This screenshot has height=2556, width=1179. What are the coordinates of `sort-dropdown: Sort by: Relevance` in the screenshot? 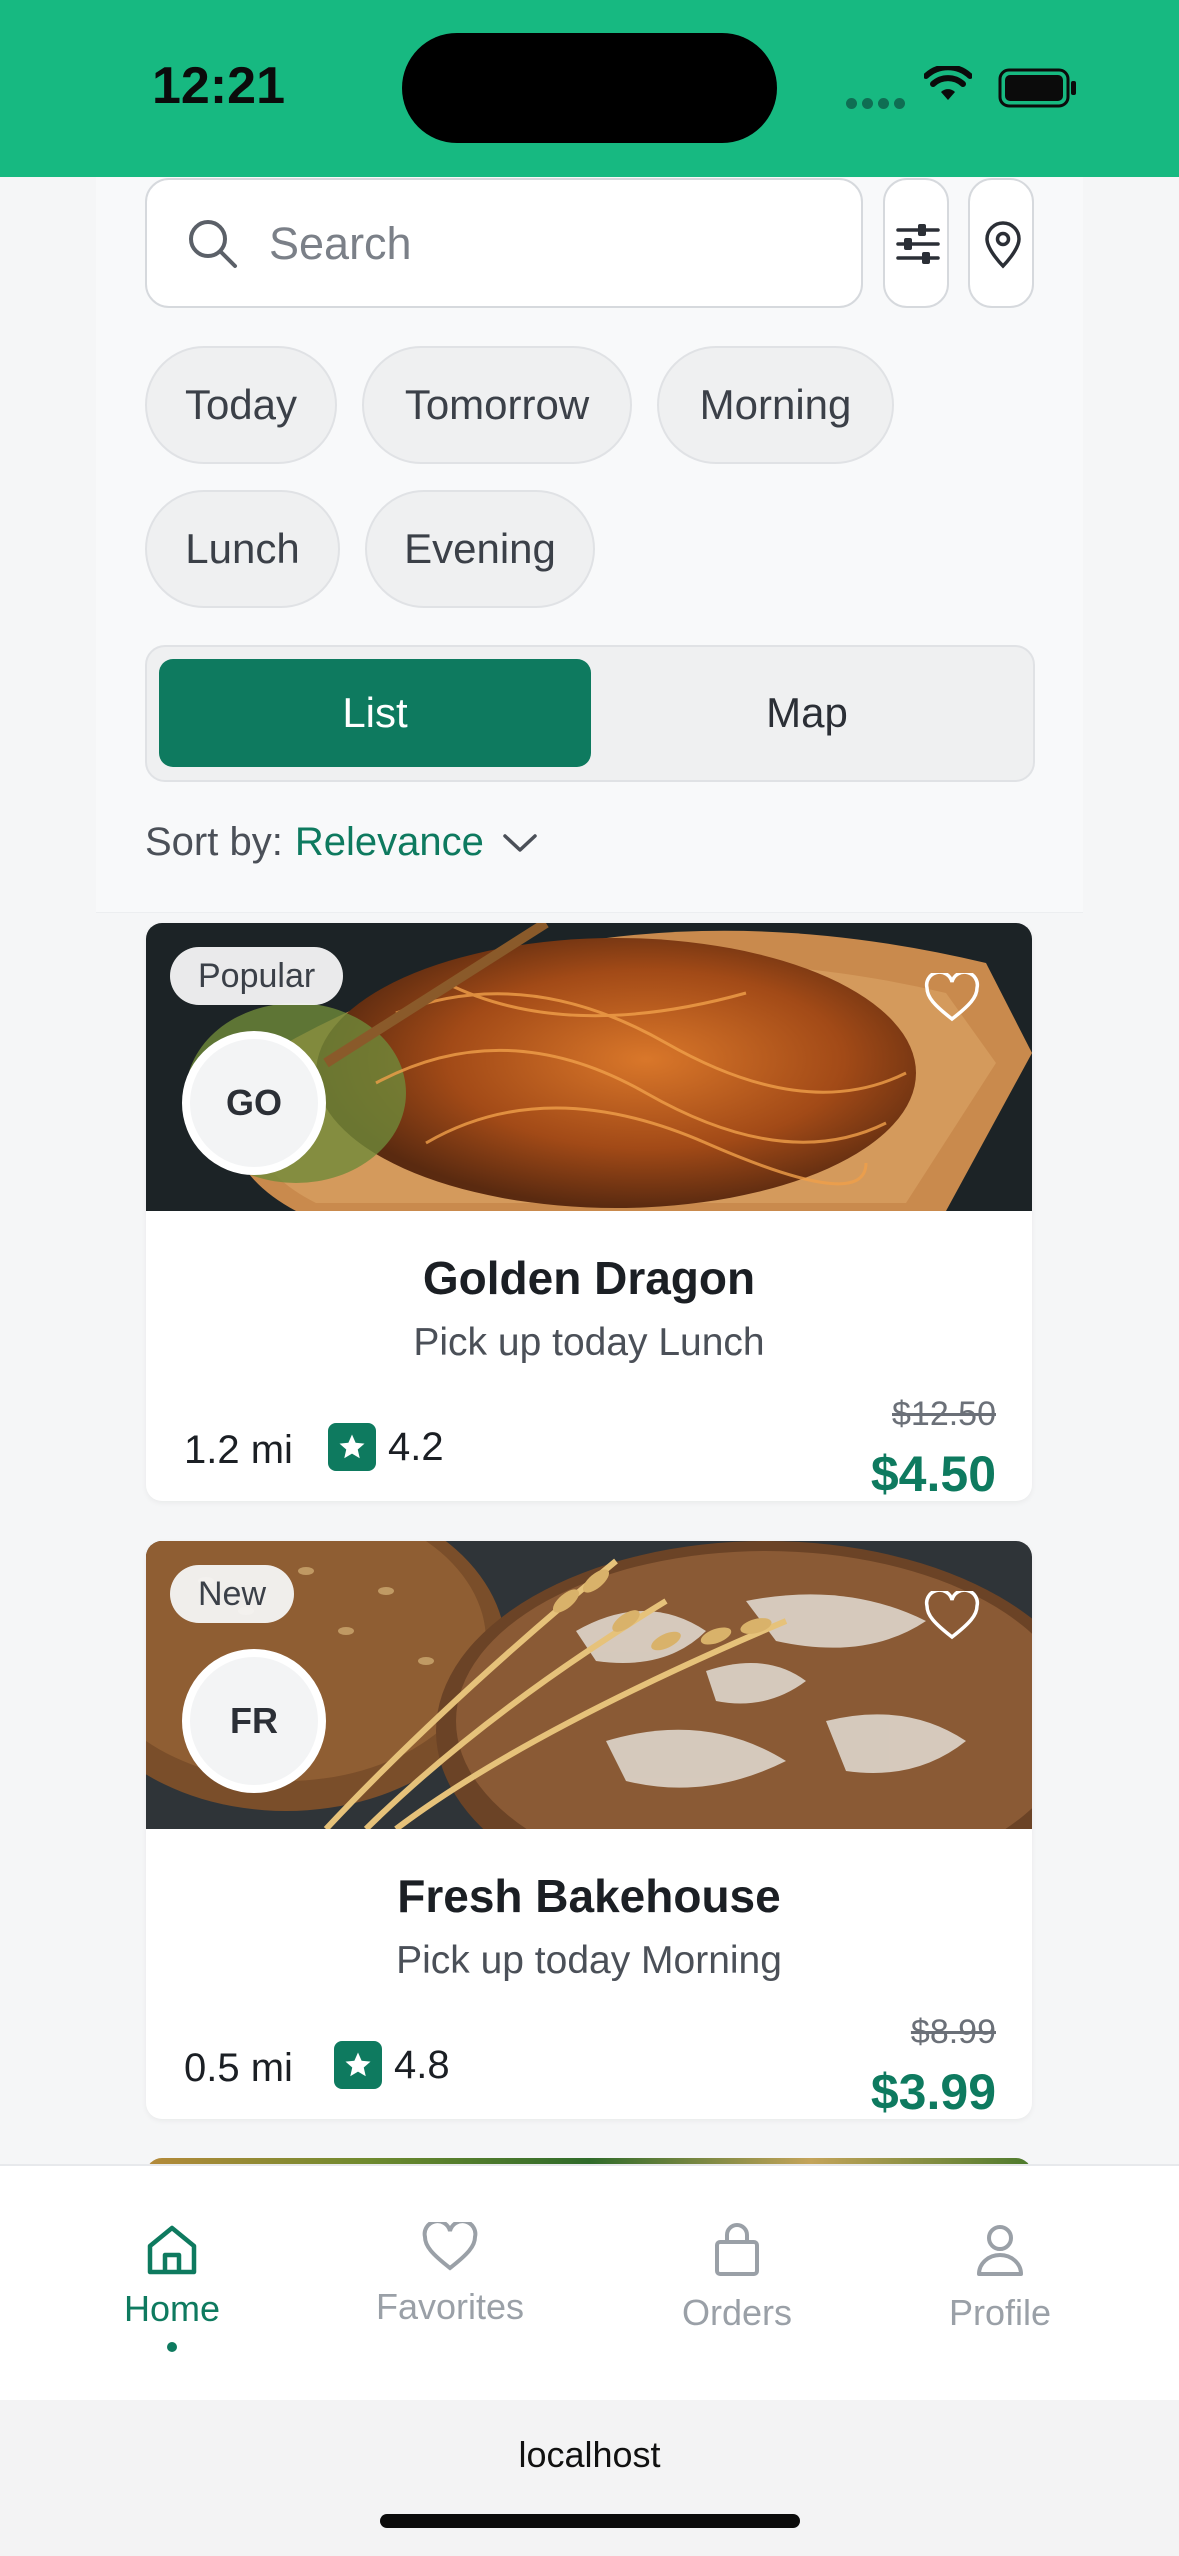 It's located at (341, 842).